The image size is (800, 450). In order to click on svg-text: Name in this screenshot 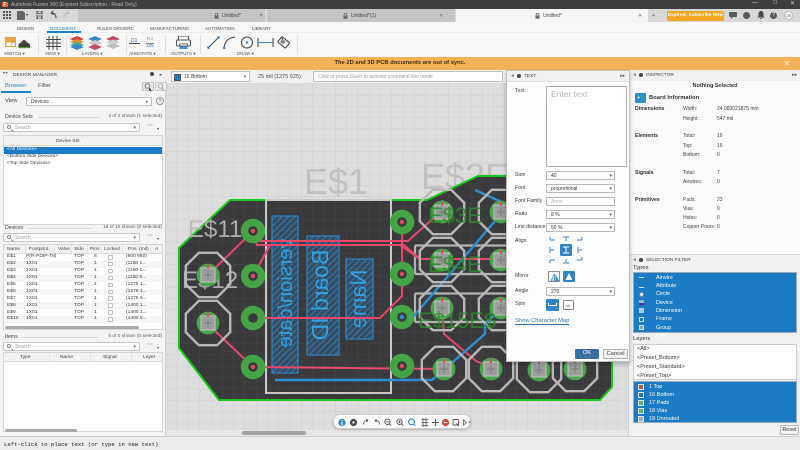, I will do `click(358, 299)`.